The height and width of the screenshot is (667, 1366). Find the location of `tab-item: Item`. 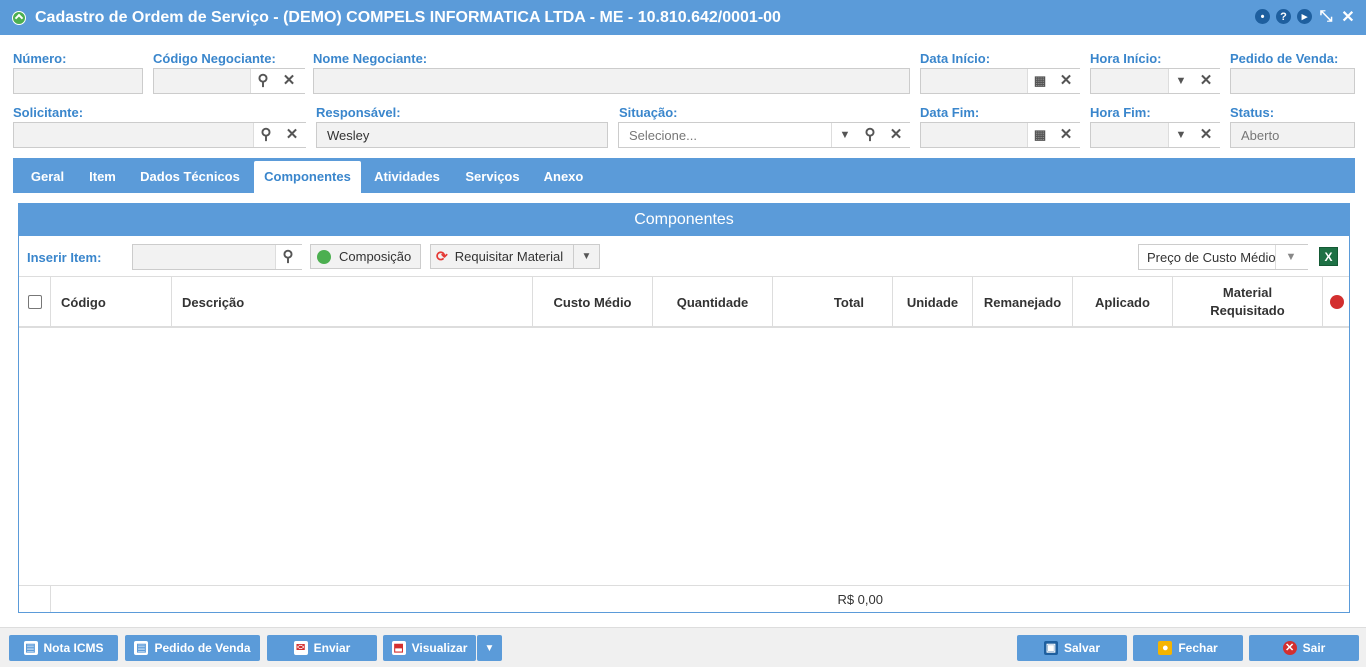

tab-item: Item is located at coordinates (102, 177).